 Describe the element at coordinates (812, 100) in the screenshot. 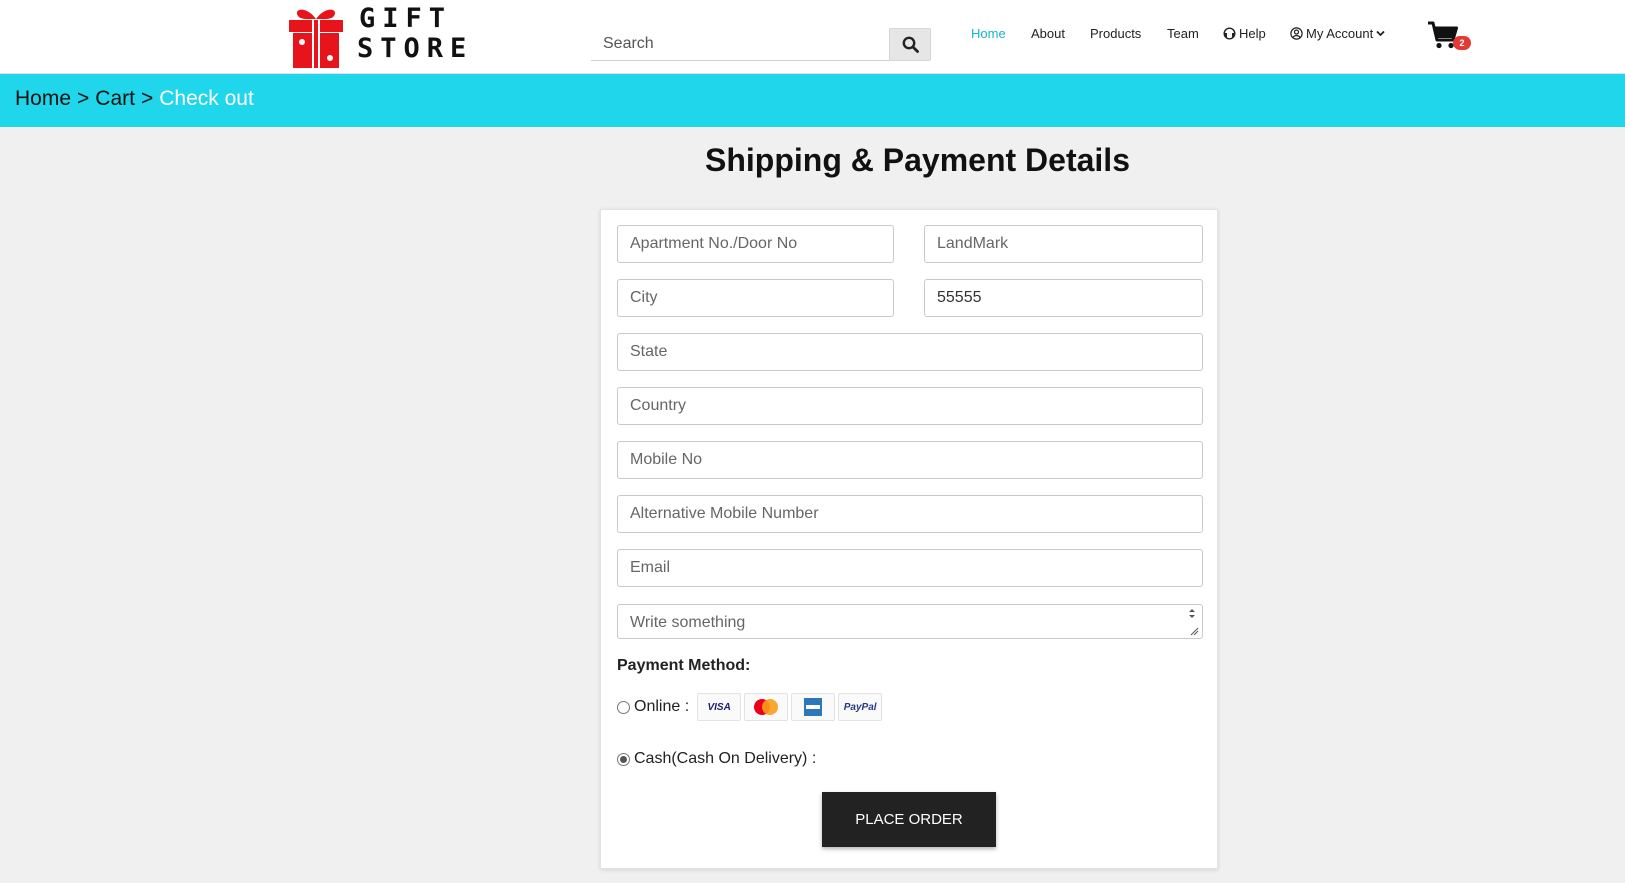

I see `breadcrumb-bar: Home > Cart > Check out` at that location.